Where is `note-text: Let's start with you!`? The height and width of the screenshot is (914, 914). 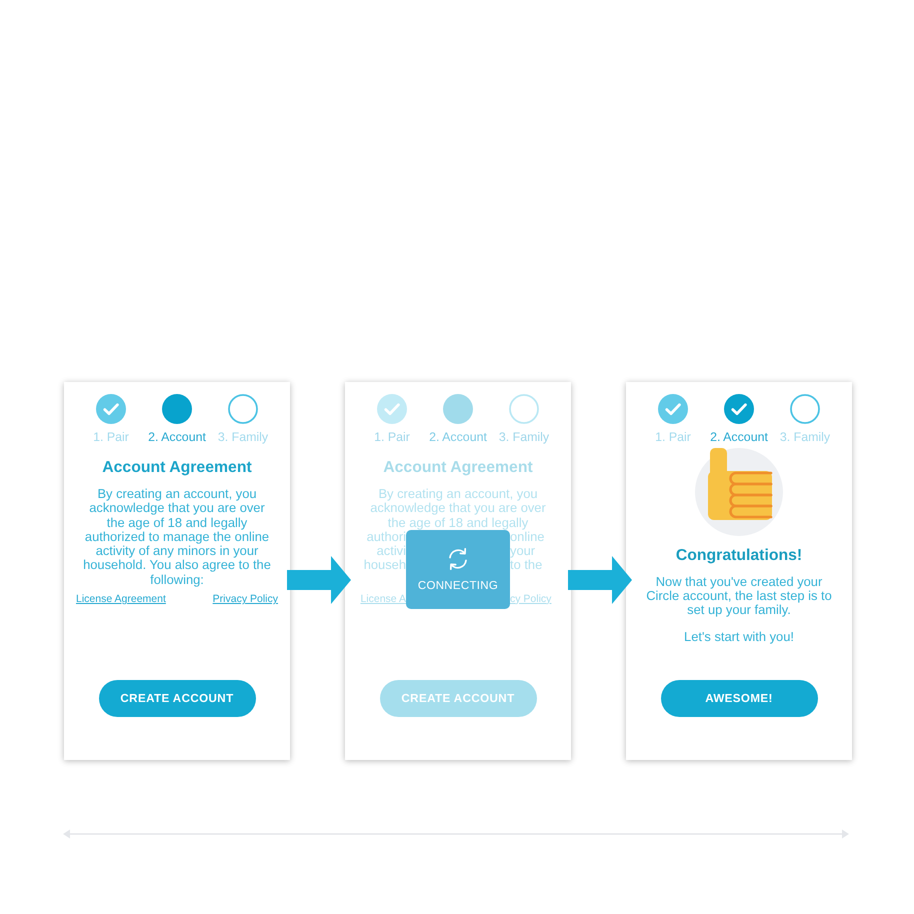
note-text: Let's start with you! is located at coordinates (739, 637).